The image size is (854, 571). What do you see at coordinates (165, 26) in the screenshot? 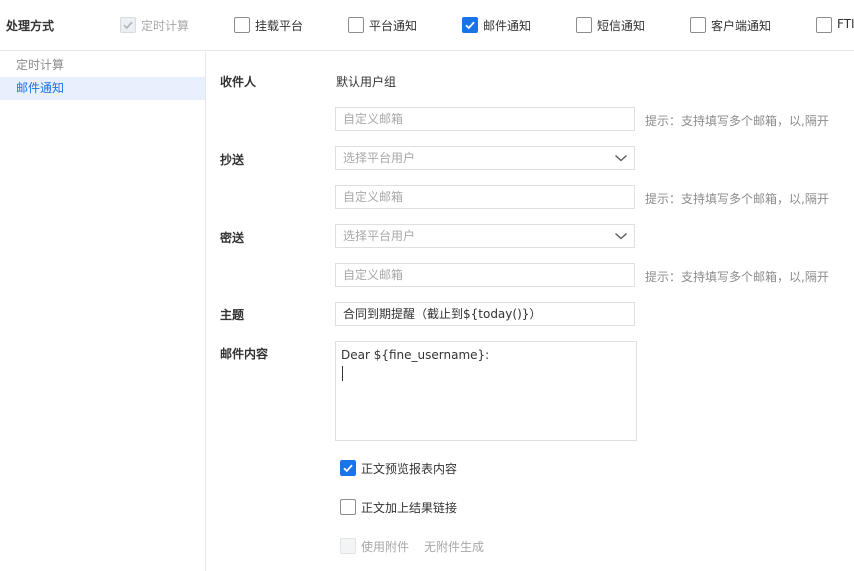
I see `timed-calc-label: 定时计算` at bounding box center [165, 26].